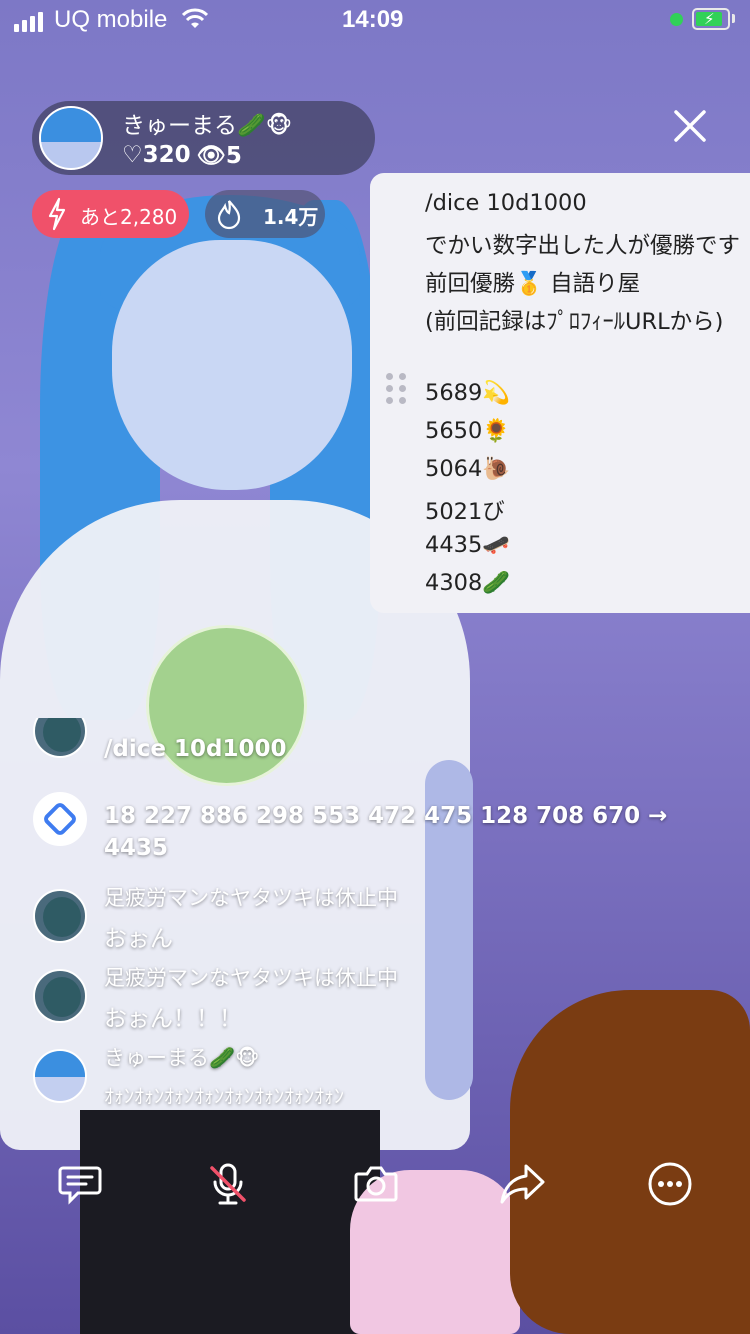 The width and height of the screenshot is (750, 1334). I want to click on note-line: 5021び, so click(465, 512).